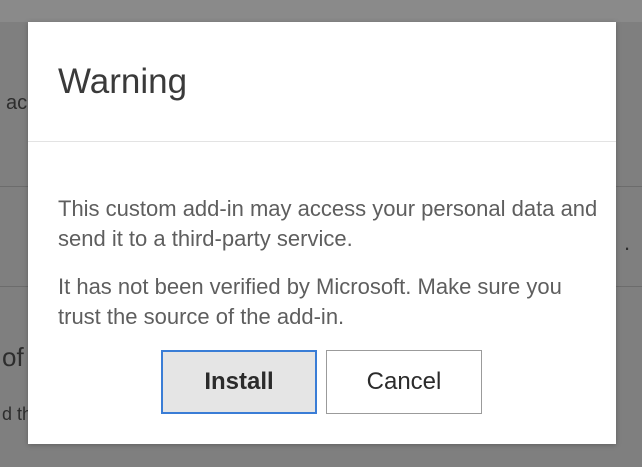  What do you see at coordinates (322, 141) in the screenshot?
I see `dialog-divider` at bounding box center [322, 141].